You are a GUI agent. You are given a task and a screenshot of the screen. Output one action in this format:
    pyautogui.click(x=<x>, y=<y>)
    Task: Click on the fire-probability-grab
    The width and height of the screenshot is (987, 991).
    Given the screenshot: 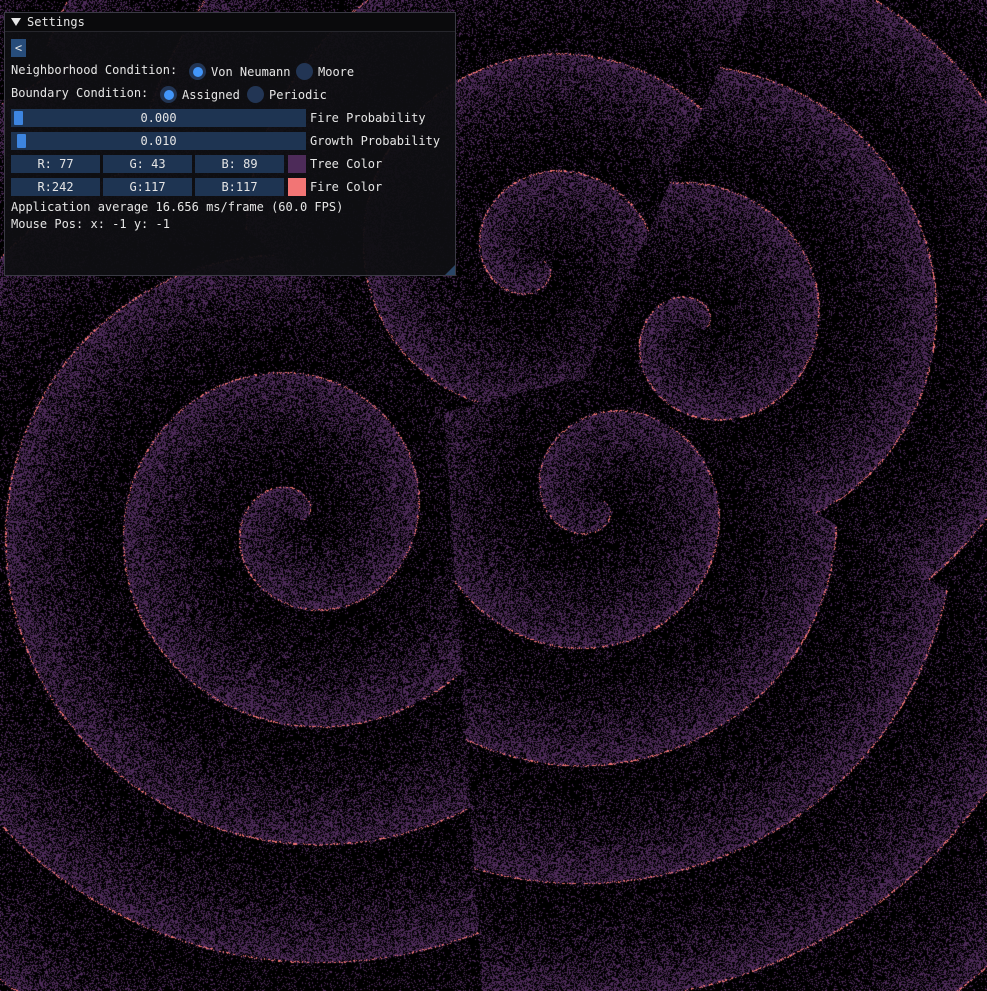 What is the action you would take?
    pyautogui.click(x=18, y=118)
    